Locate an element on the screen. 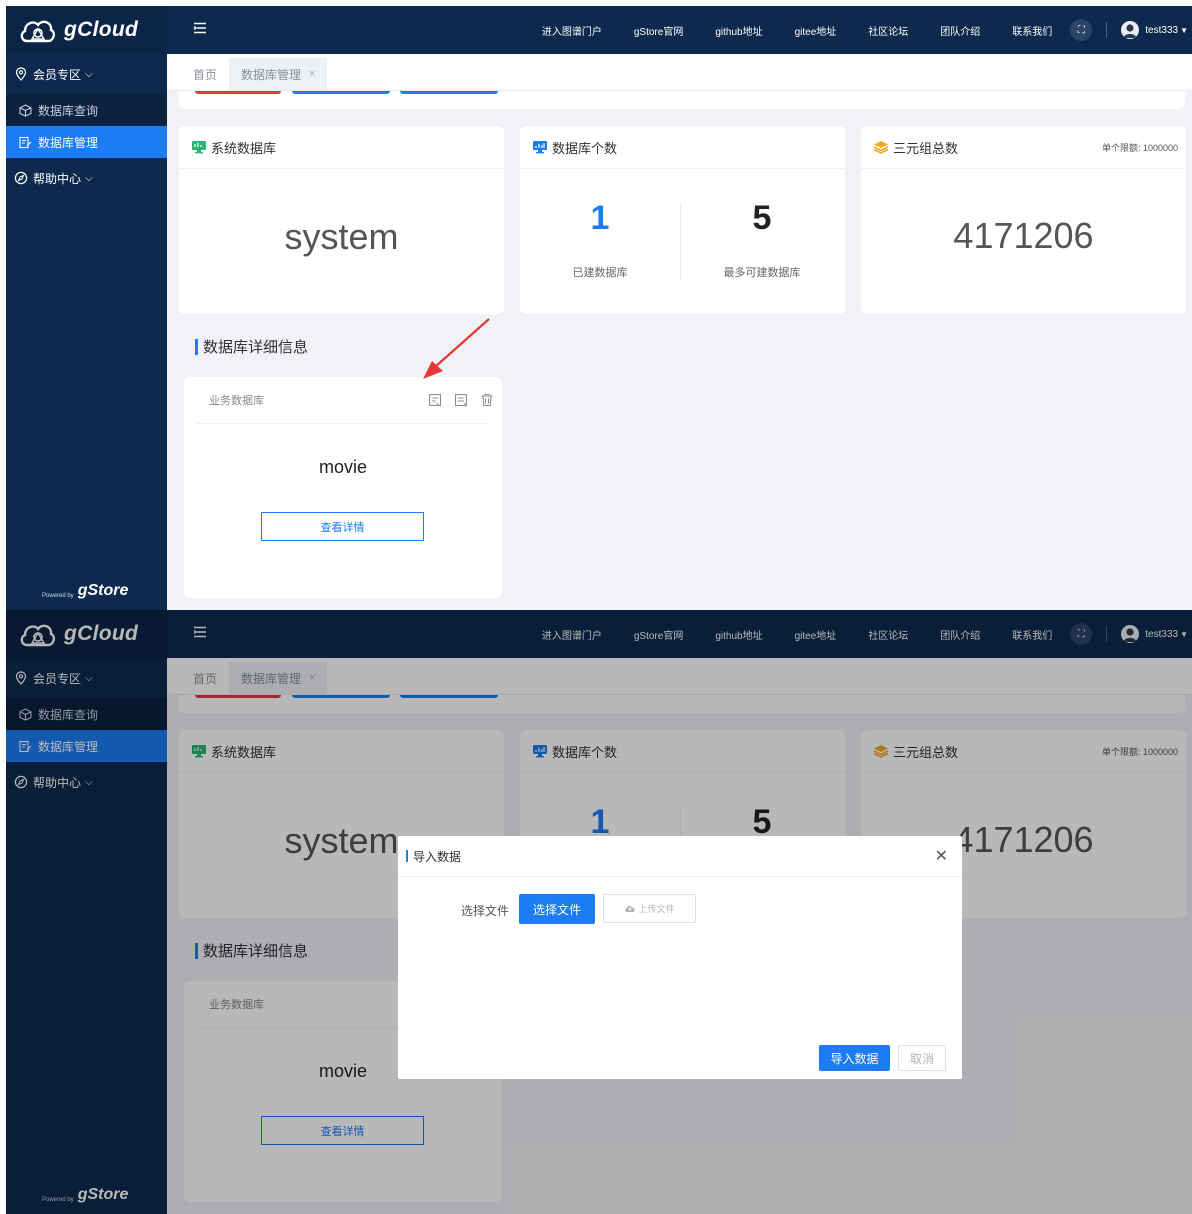 The image size is (1192, 1214). section-title-bar is located at coordinates (196, 346).